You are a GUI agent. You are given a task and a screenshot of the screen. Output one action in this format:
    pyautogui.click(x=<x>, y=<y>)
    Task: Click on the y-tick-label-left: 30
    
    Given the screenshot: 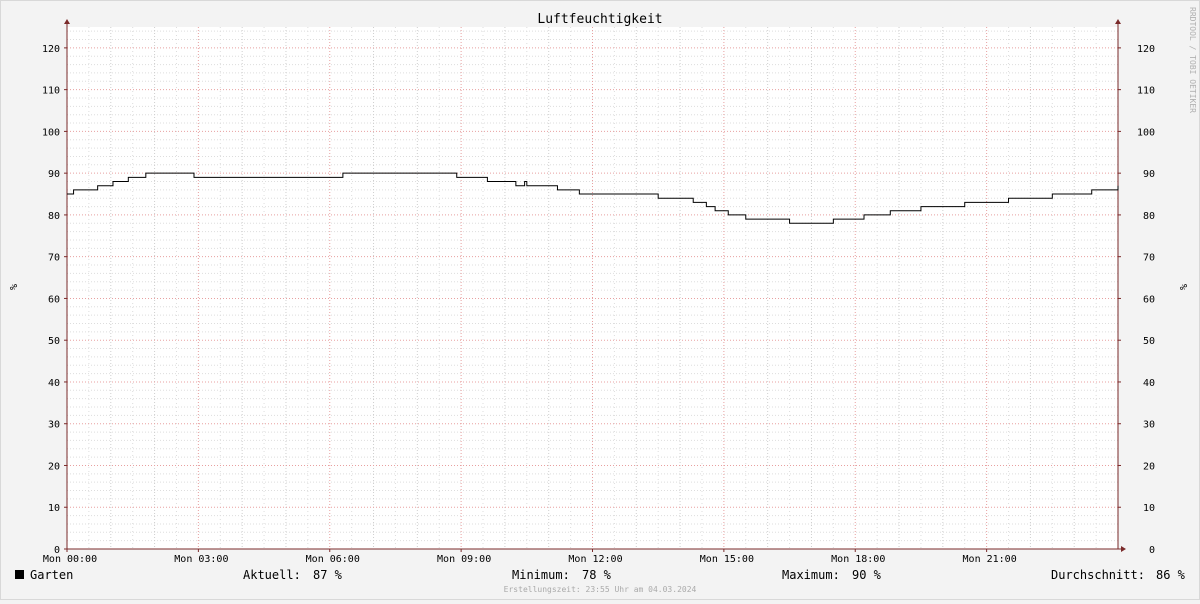 What is the action you would take?
    pyautogui.click(x=54, y=425)
    